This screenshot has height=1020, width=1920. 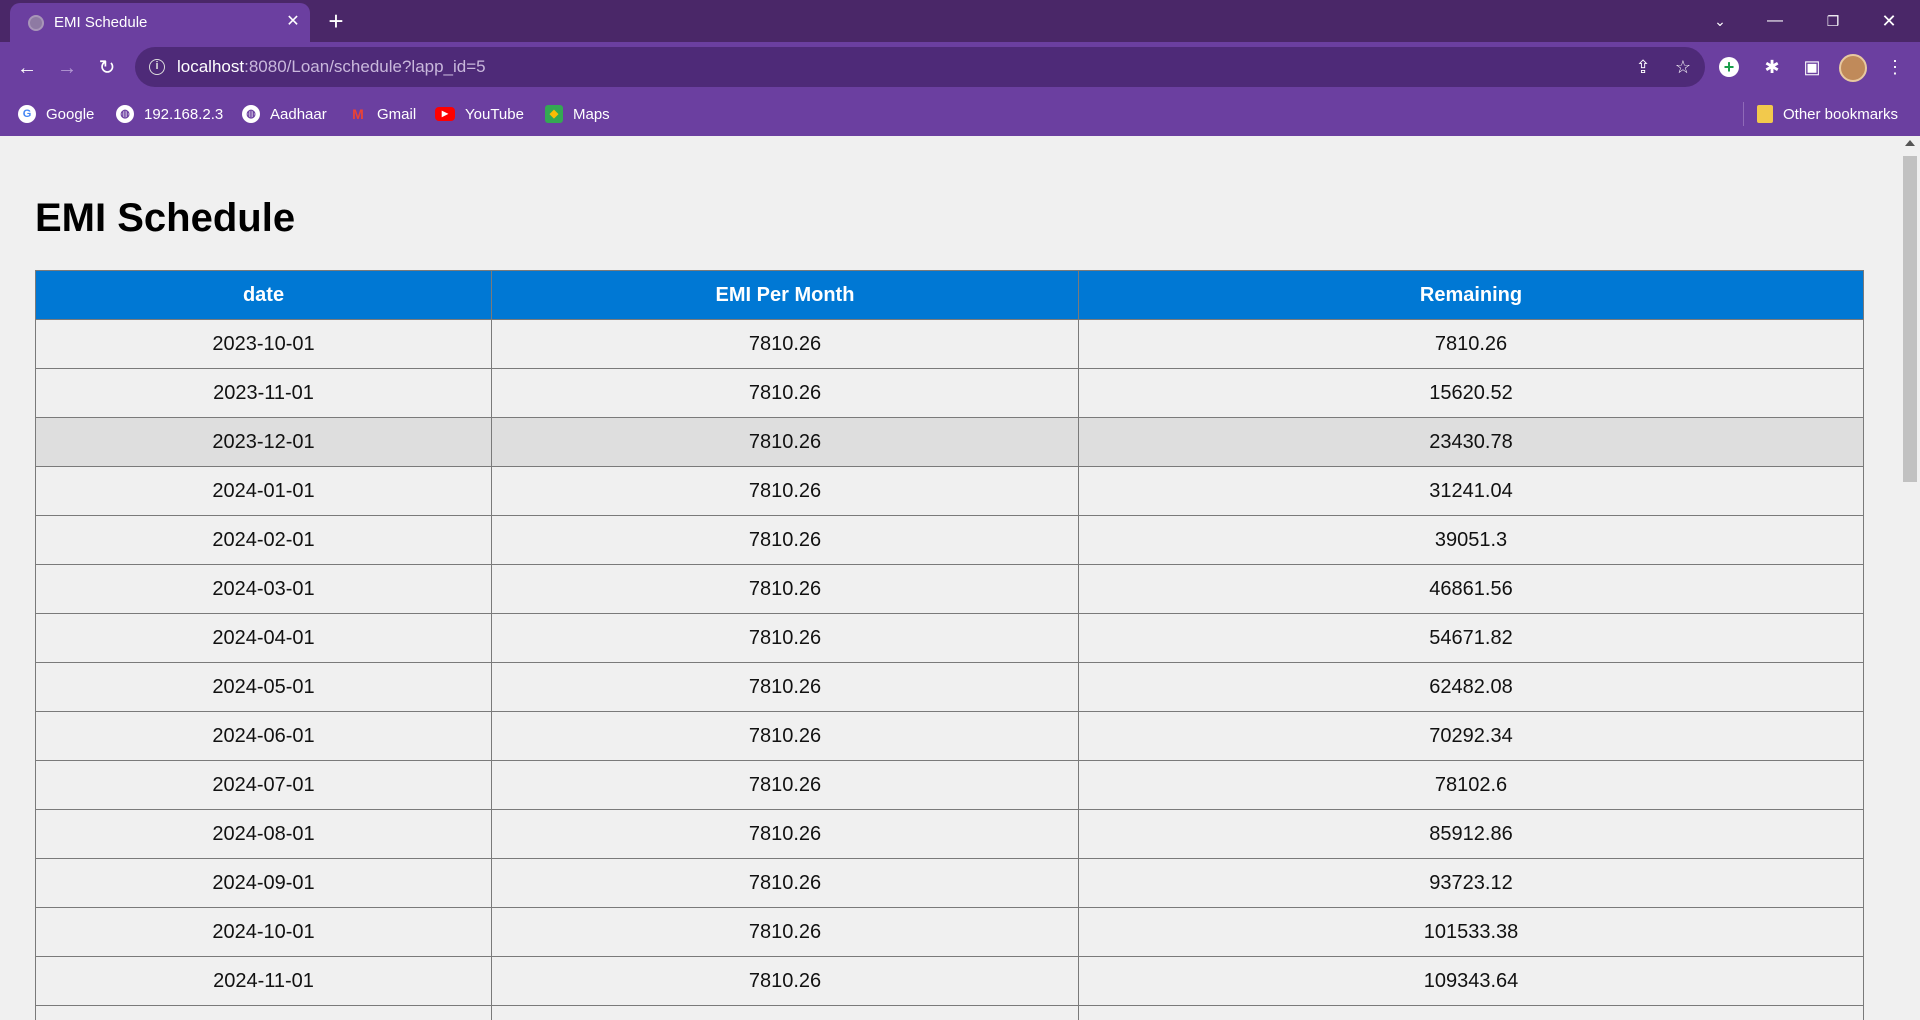 What do you see at coordinates (1743, 114) in the screenshot?
I see `bookmark-divider` at bounding box center [1743, 114].